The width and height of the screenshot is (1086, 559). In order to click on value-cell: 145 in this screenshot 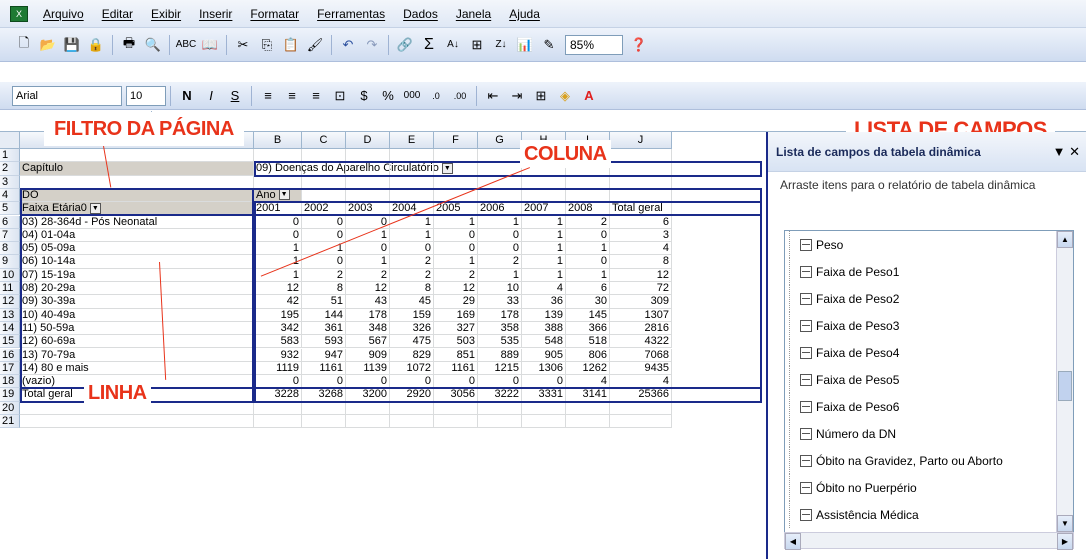, I will do `click(588, 315)`.